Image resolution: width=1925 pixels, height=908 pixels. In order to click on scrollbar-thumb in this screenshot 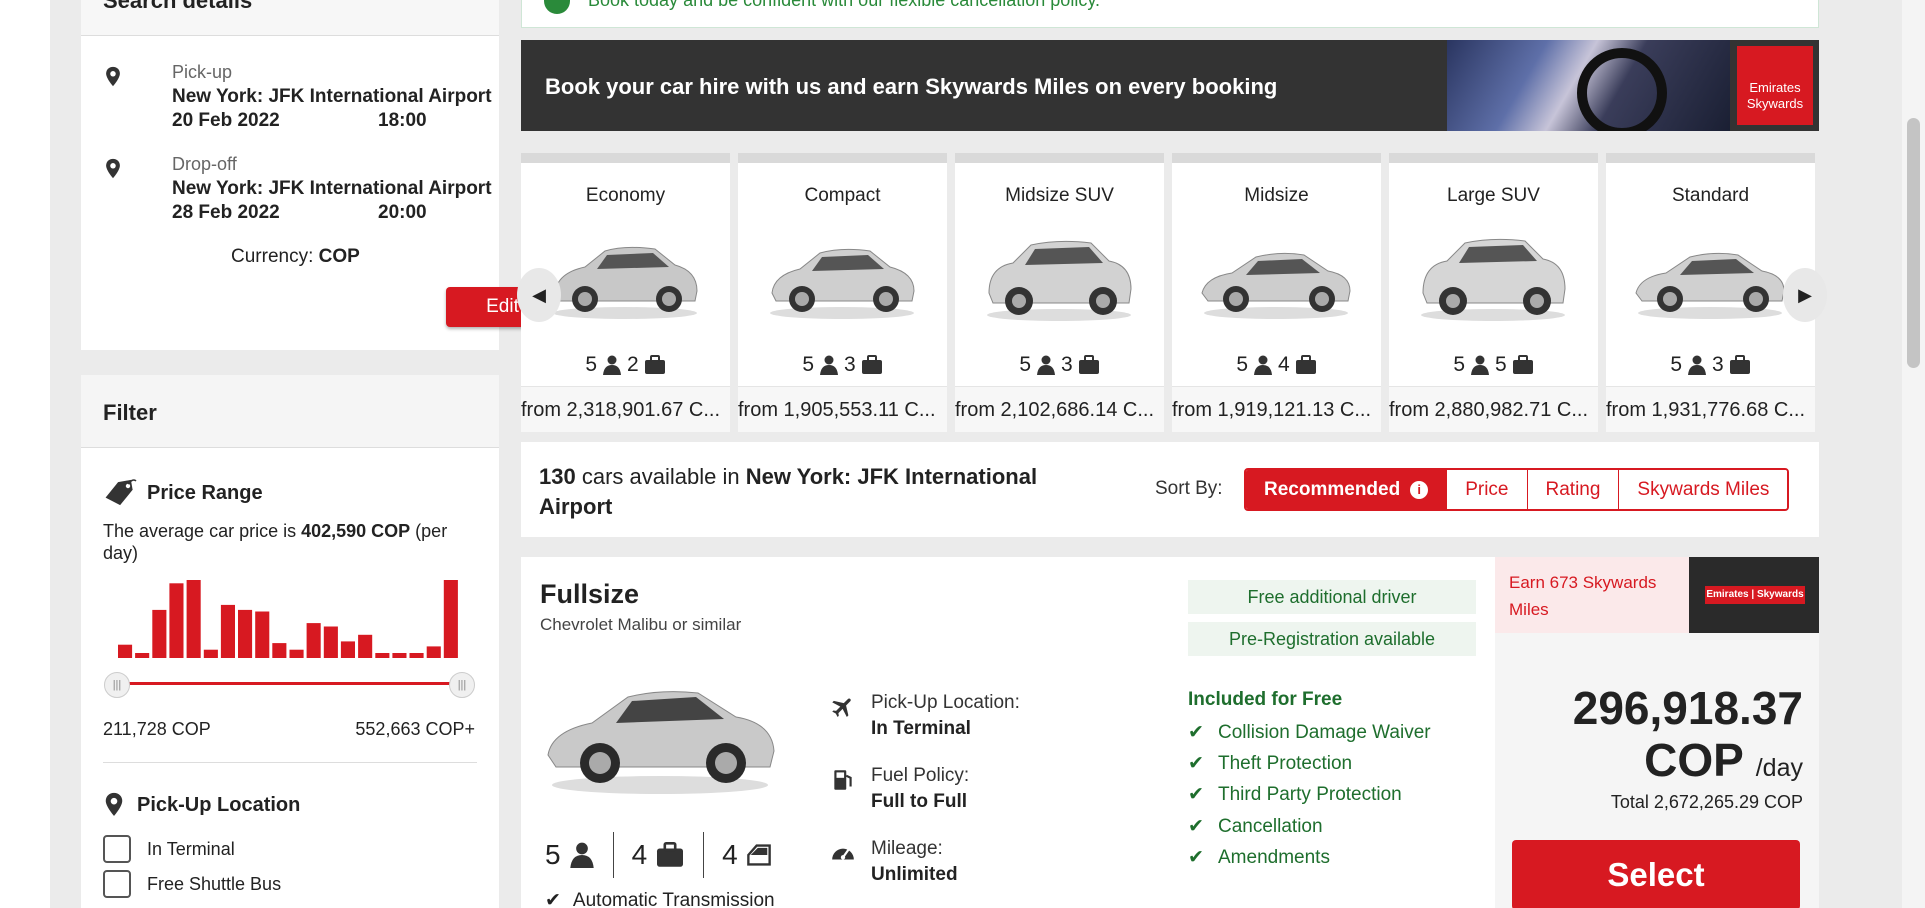, I will do `click(1913, 243)`.